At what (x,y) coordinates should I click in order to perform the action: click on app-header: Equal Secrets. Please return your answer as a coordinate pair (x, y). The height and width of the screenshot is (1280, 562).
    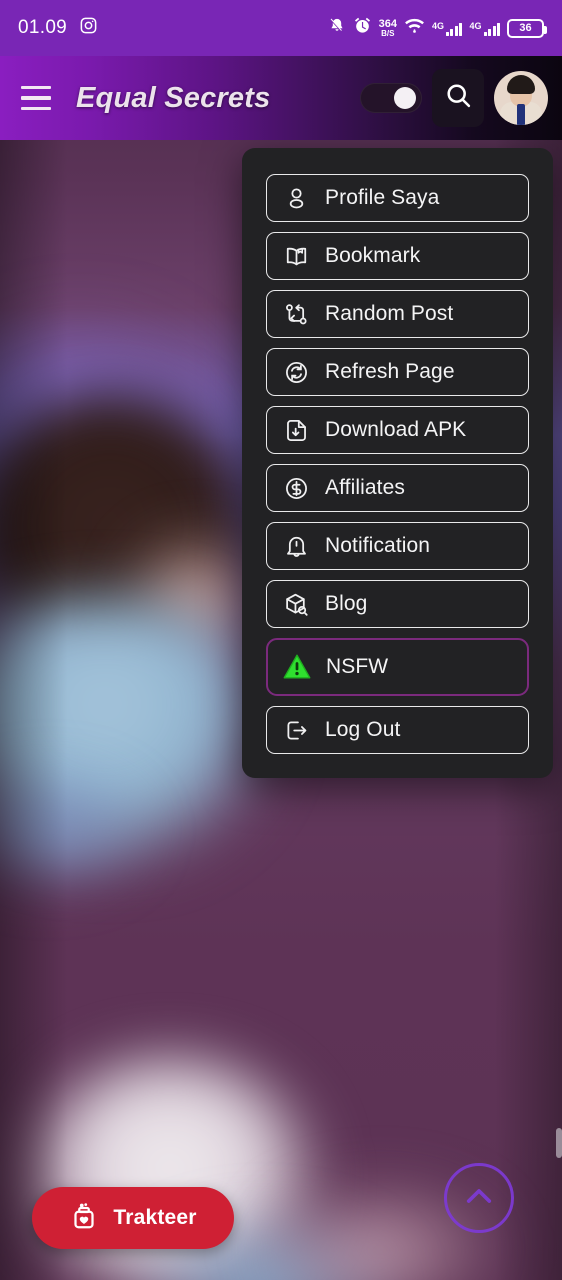
    Looking at the image, I should click on (281, 98).